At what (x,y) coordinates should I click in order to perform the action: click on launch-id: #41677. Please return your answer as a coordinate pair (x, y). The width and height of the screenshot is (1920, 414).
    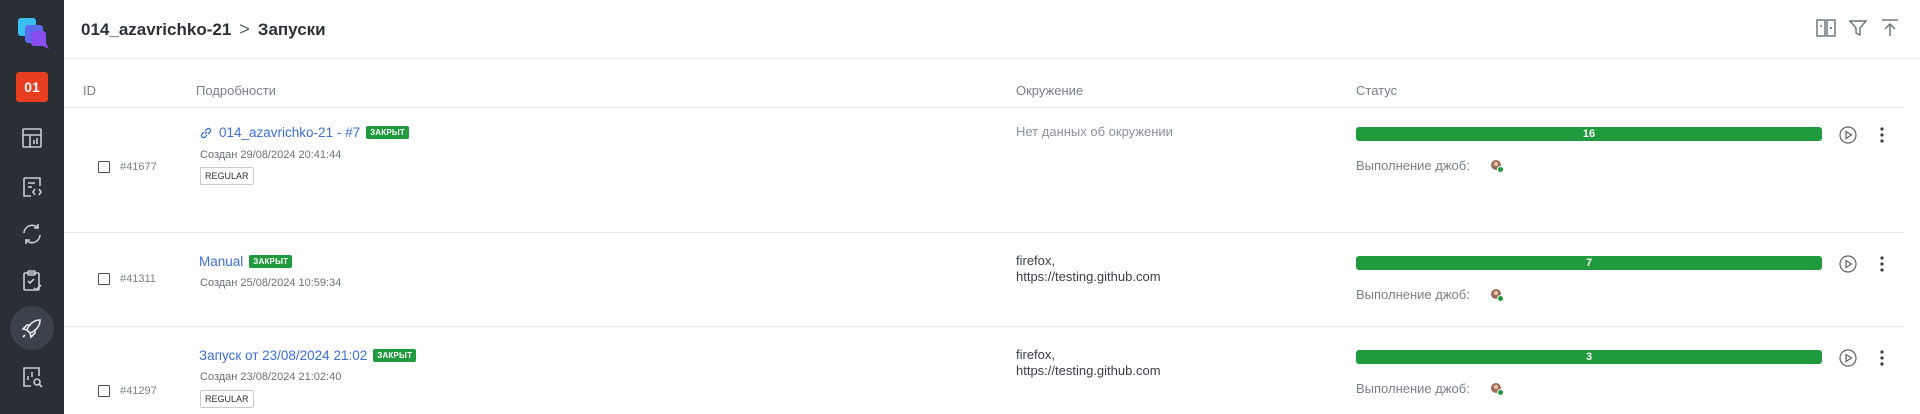
    Looking at the image, I should click on (138, 167).